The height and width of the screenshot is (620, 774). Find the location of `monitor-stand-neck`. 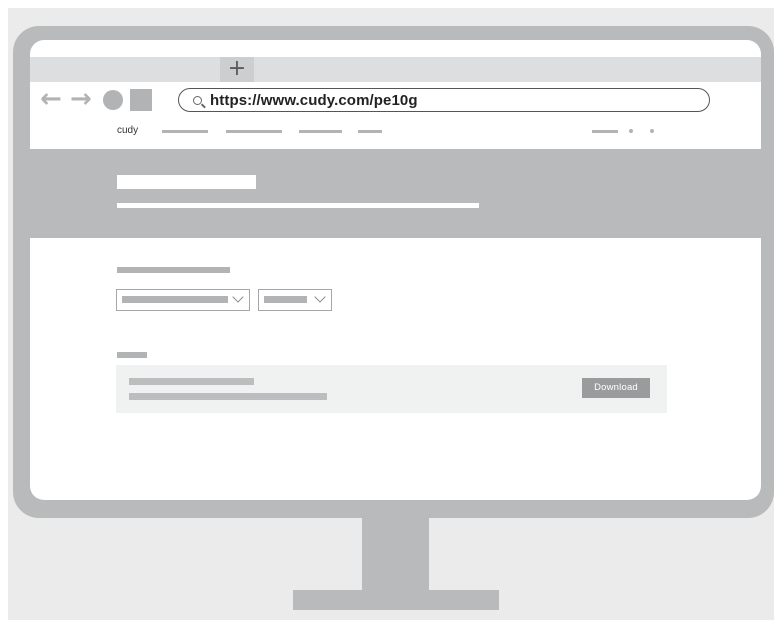

monitor-stand-neck is located at coordinates (395, 553).